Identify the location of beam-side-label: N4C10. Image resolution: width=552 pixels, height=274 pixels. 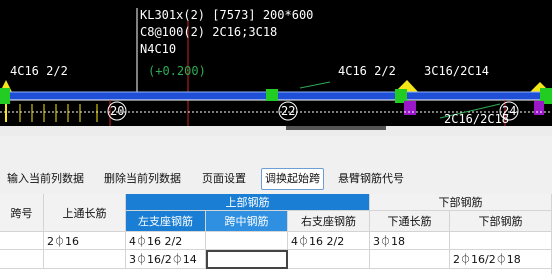
(158, 49).